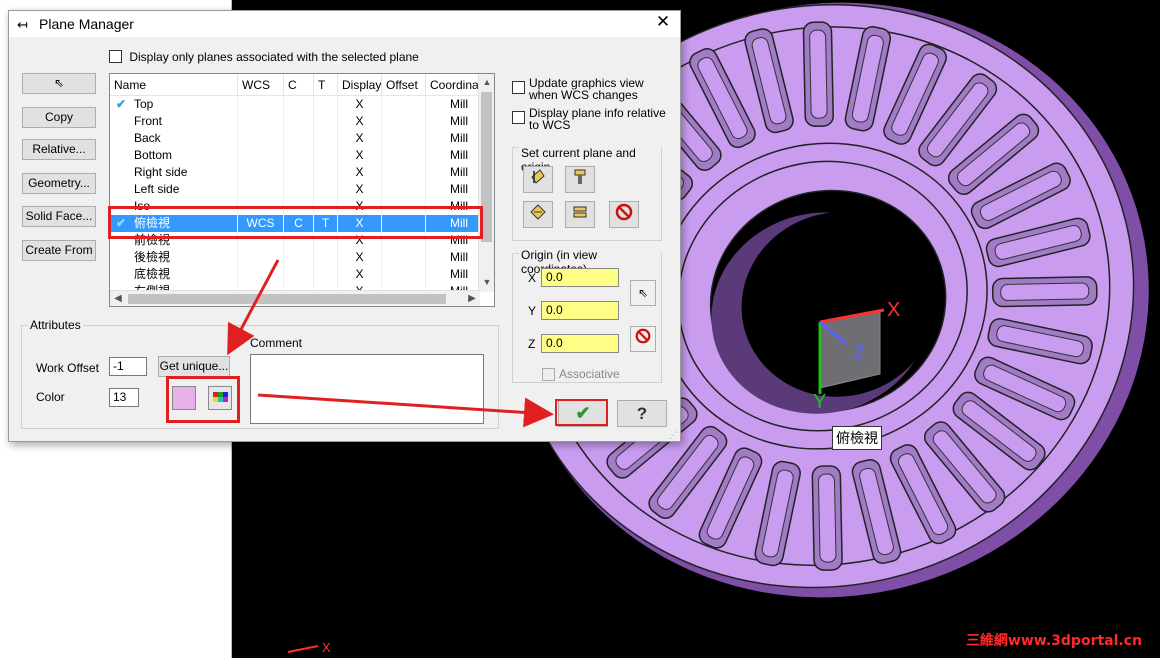  What do you see at coordinates (538, 214) in the screenshot?
I see `set-construction-plane-button` at bounding box center [538, 214].